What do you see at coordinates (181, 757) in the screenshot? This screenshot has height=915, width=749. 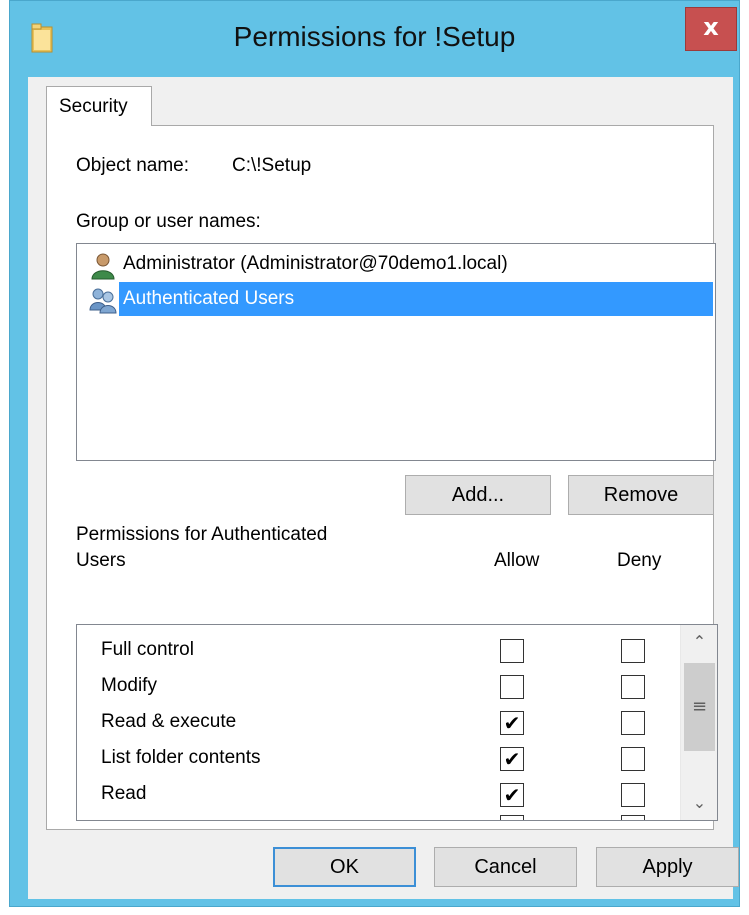 I see `permission-name: List folder contents` at bounding box center [181, 757].